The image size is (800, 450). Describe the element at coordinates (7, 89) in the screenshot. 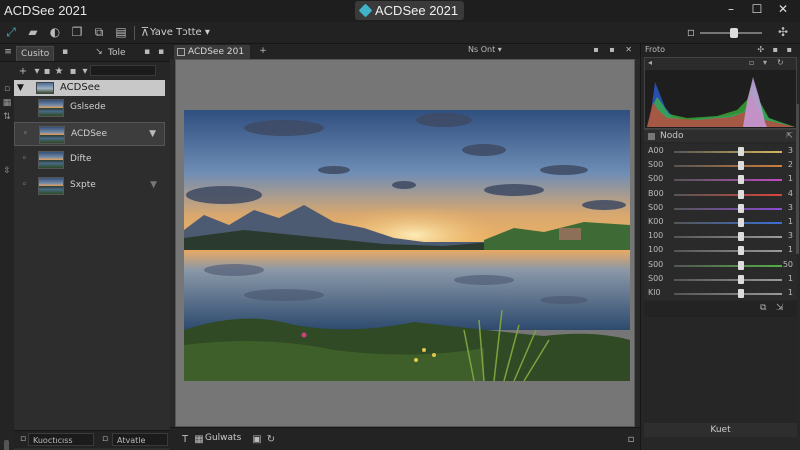

I see `gutter-folder-icon: ▫` at that location.